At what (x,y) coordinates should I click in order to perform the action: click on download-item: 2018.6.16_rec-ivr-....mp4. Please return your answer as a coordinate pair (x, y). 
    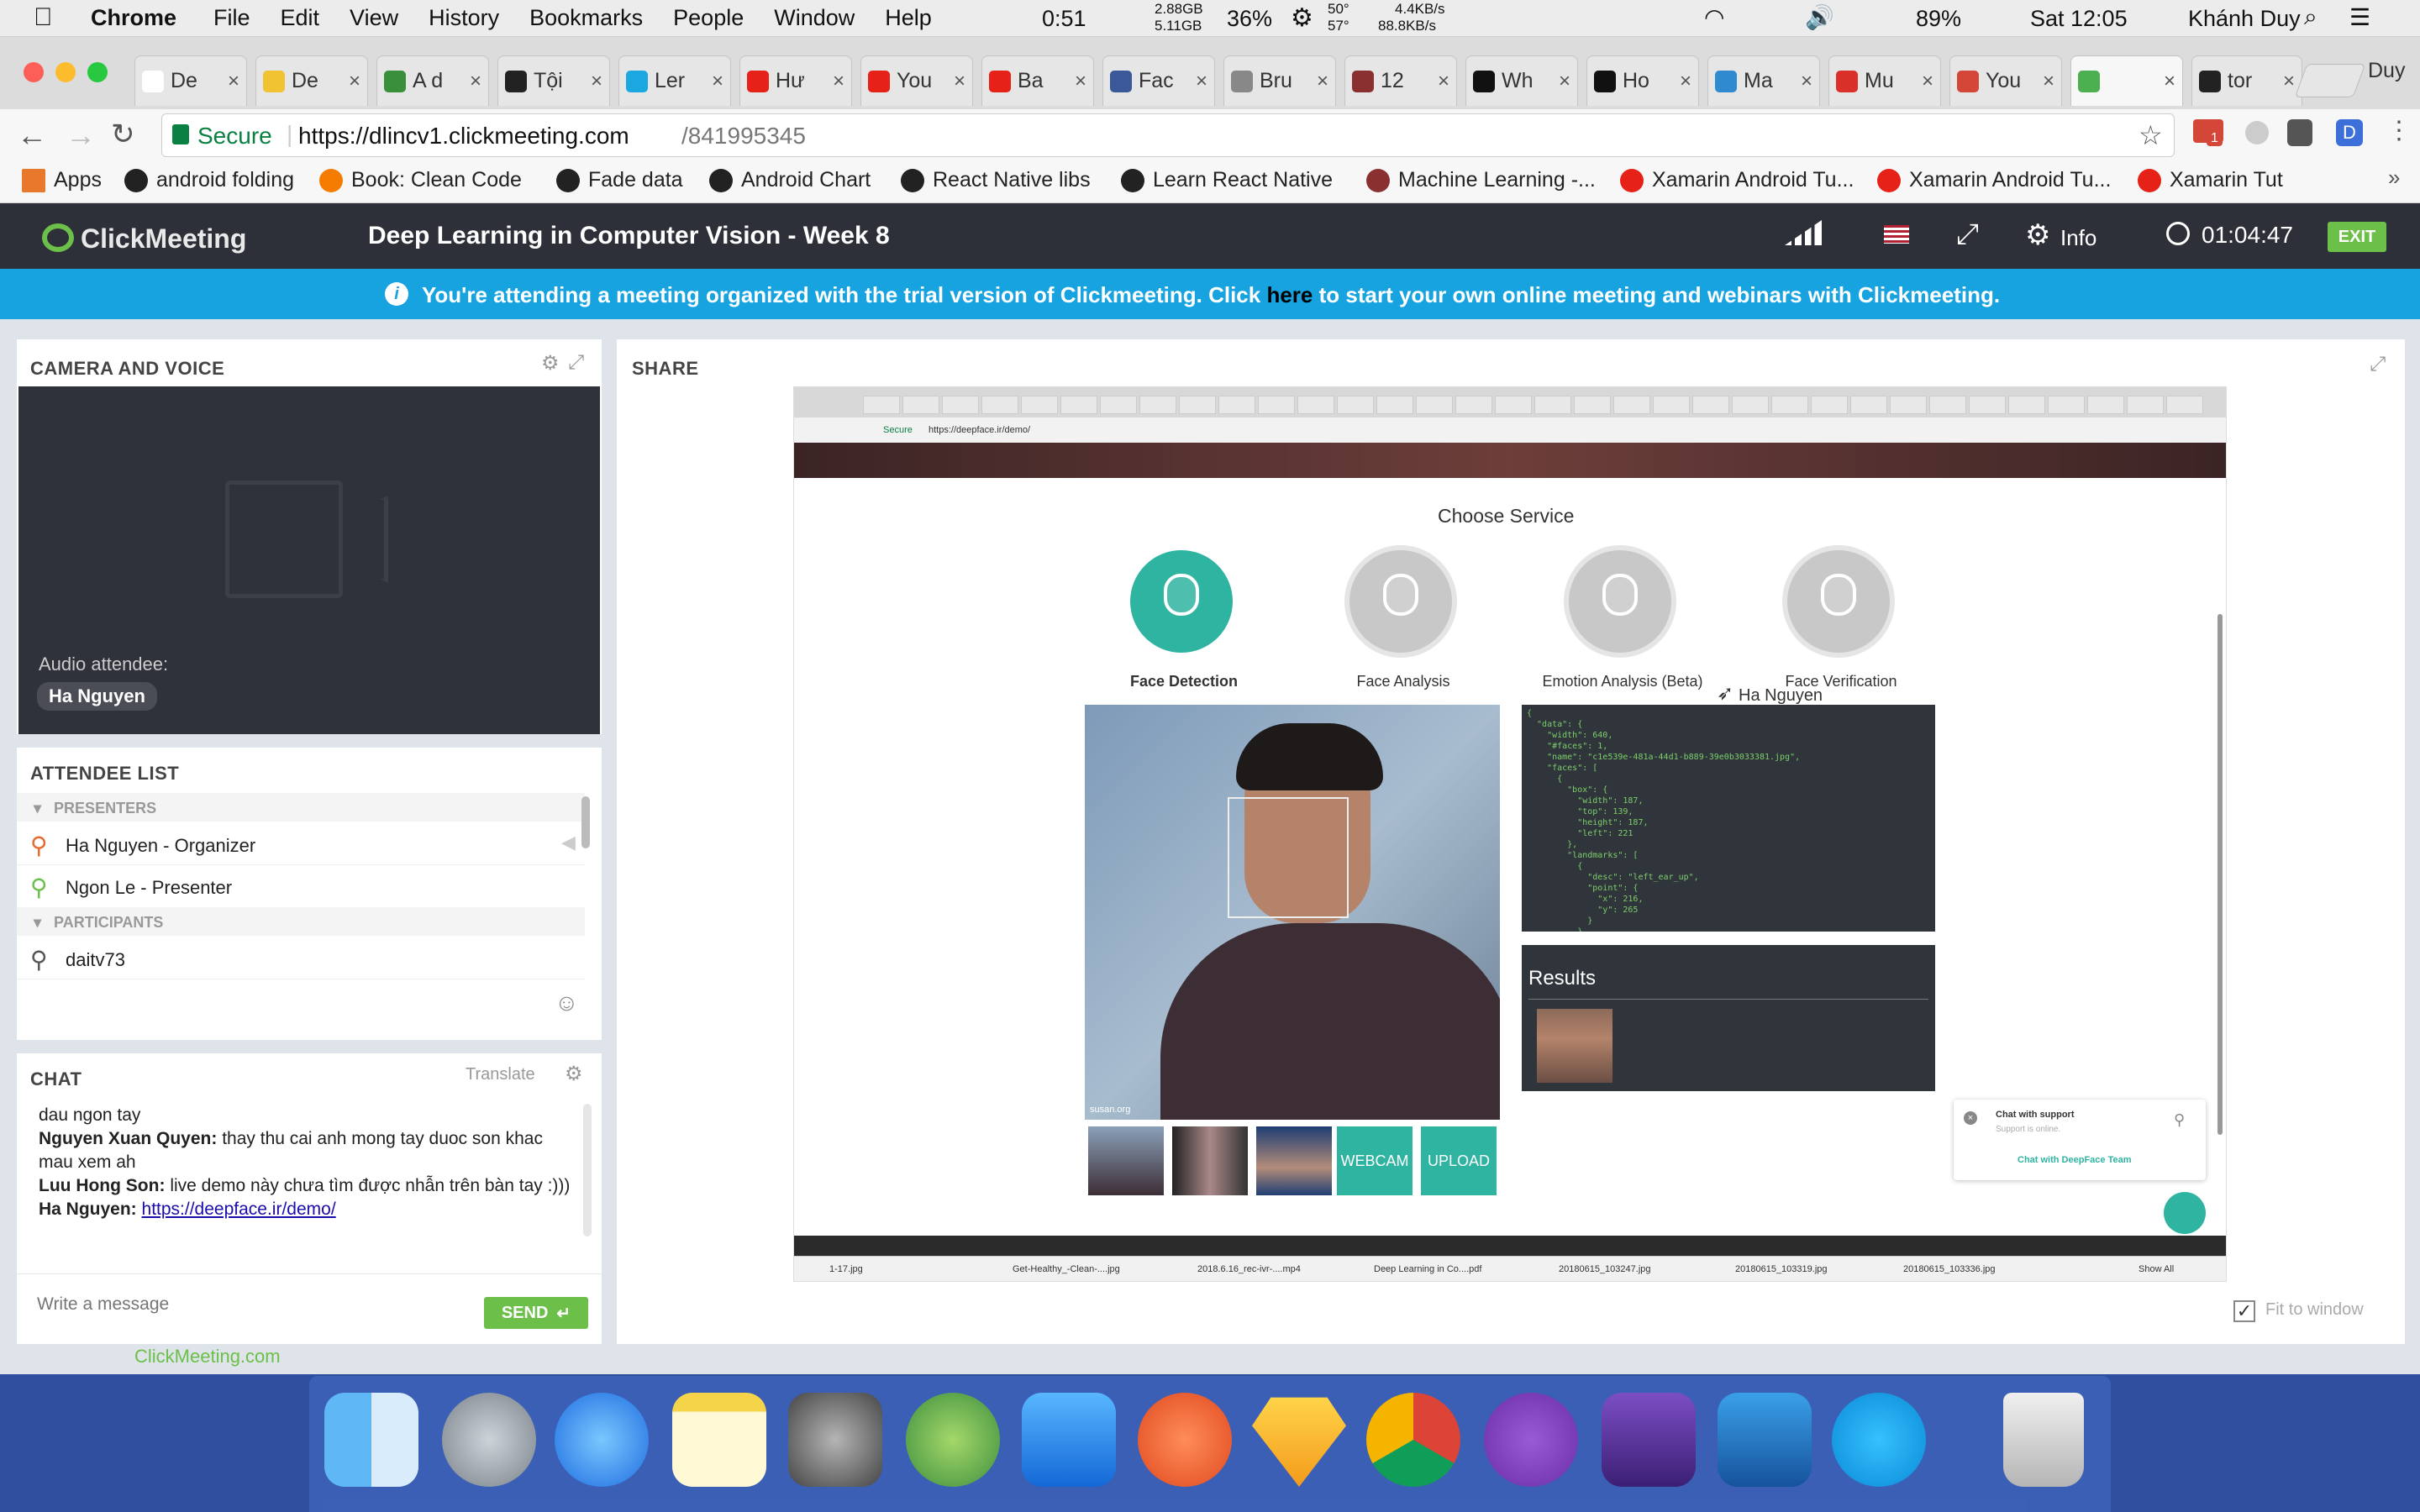
    Looking at the image, I should click on (1249, 1269).